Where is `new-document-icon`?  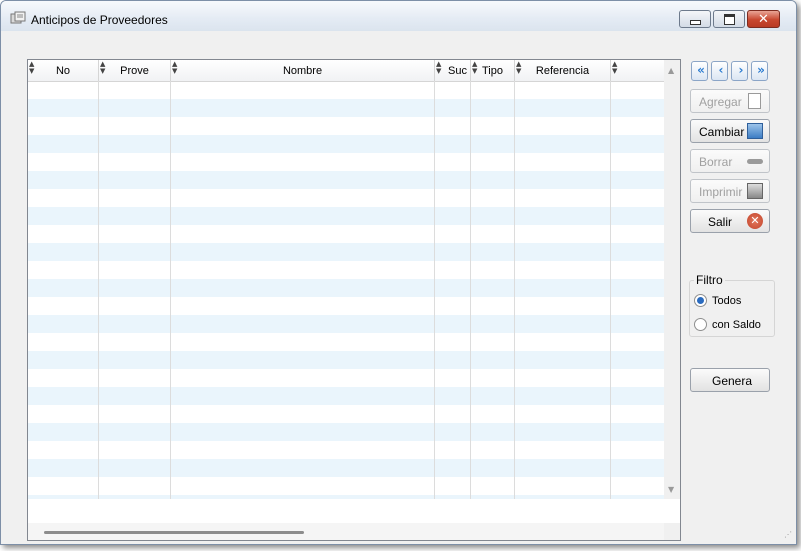
new-document-icon is located at coordinates (754, 101).